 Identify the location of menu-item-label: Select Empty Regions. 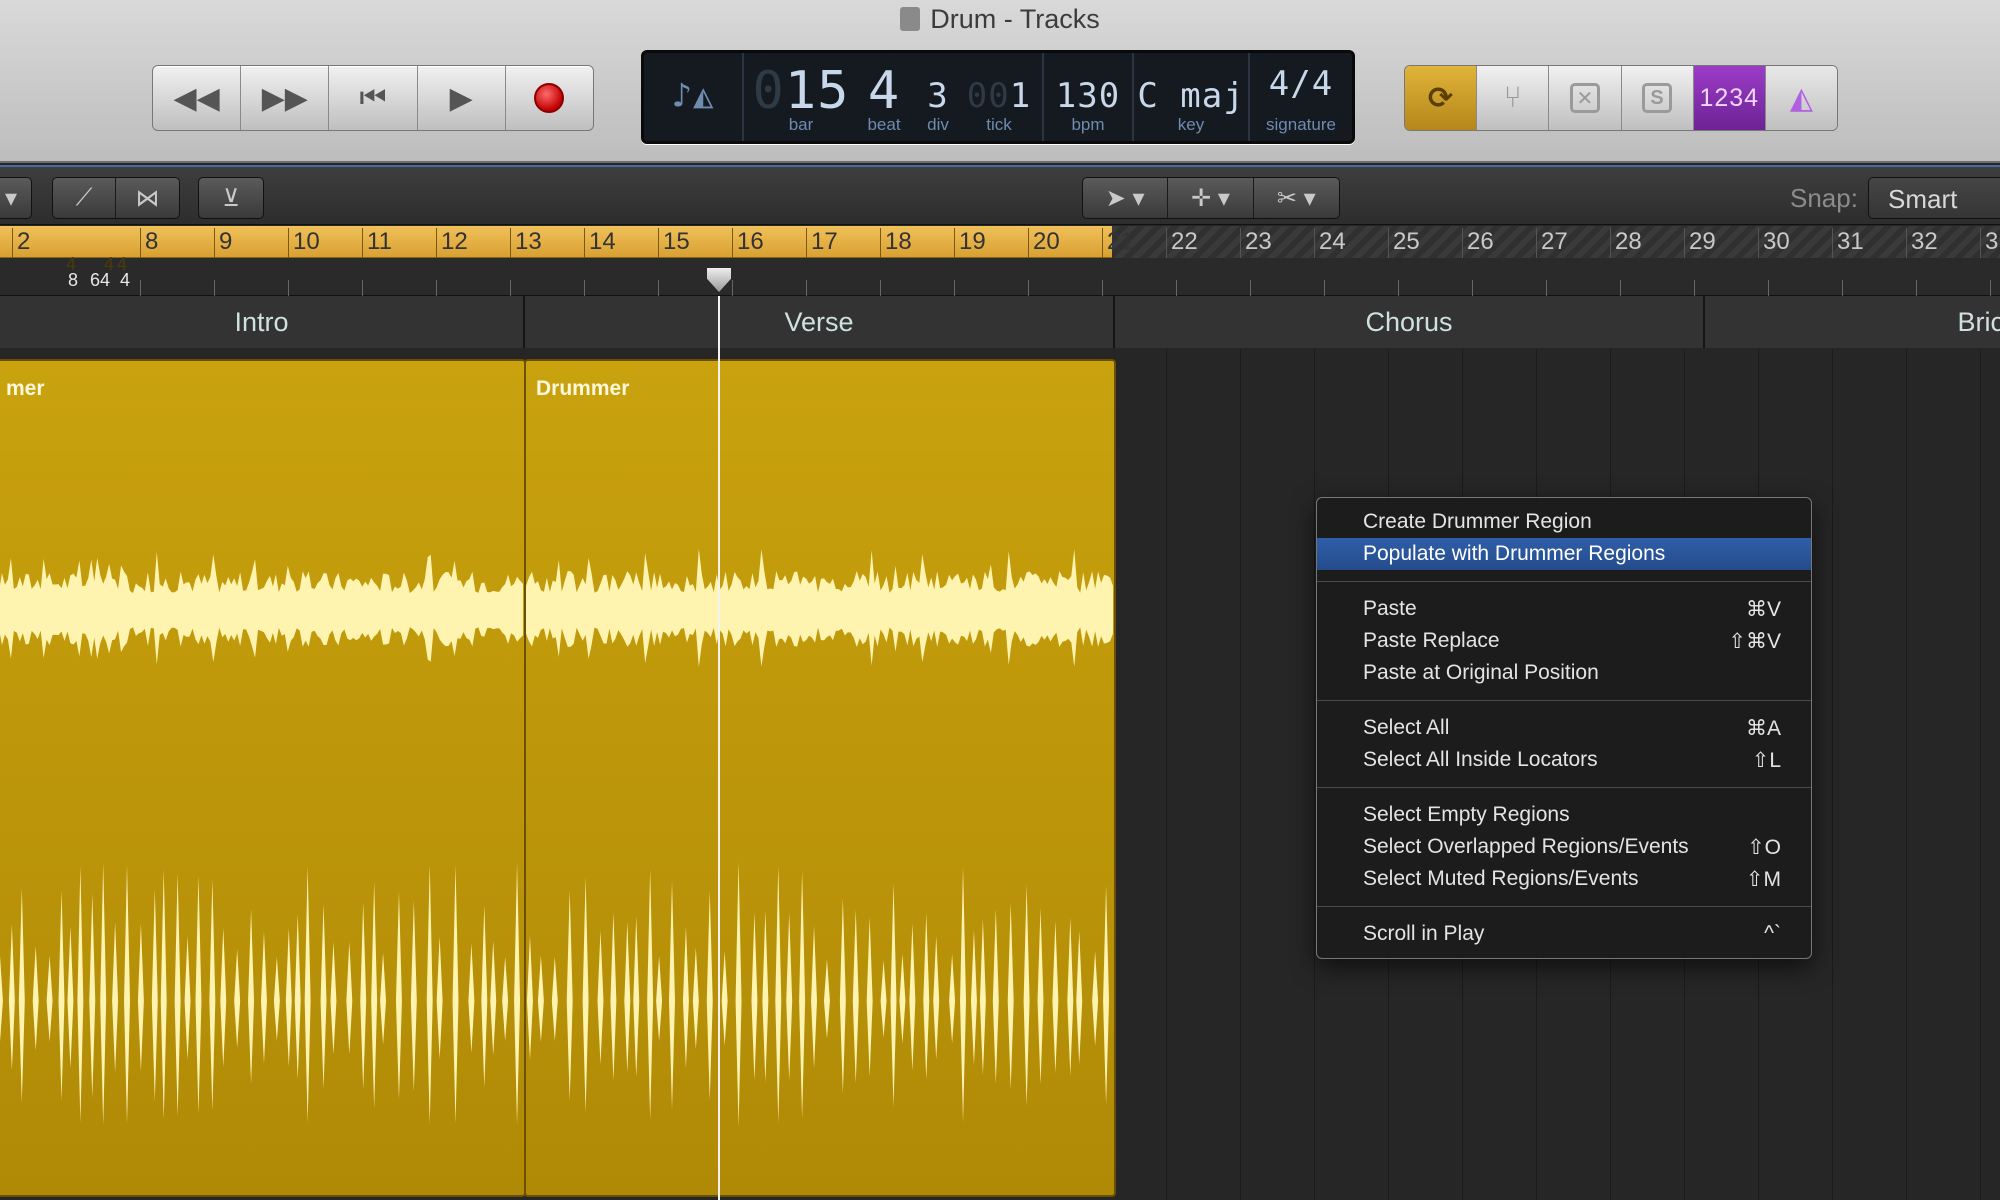
(1466, 814).